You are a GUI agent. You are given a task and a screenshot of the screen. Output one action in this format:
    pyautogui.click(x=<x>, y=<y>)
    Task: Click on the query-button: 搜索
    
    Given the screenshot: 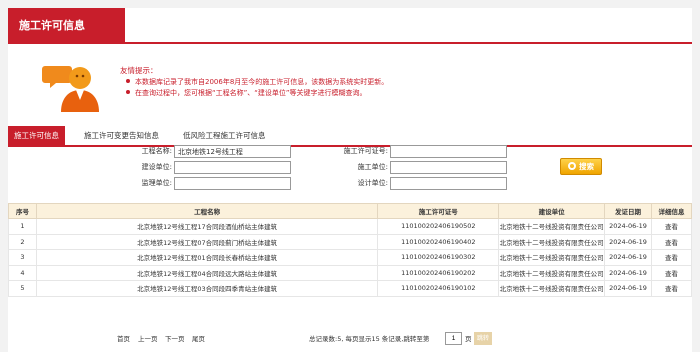 What is the action you would take?
    pyautogui.click(x=581, y=166)
    